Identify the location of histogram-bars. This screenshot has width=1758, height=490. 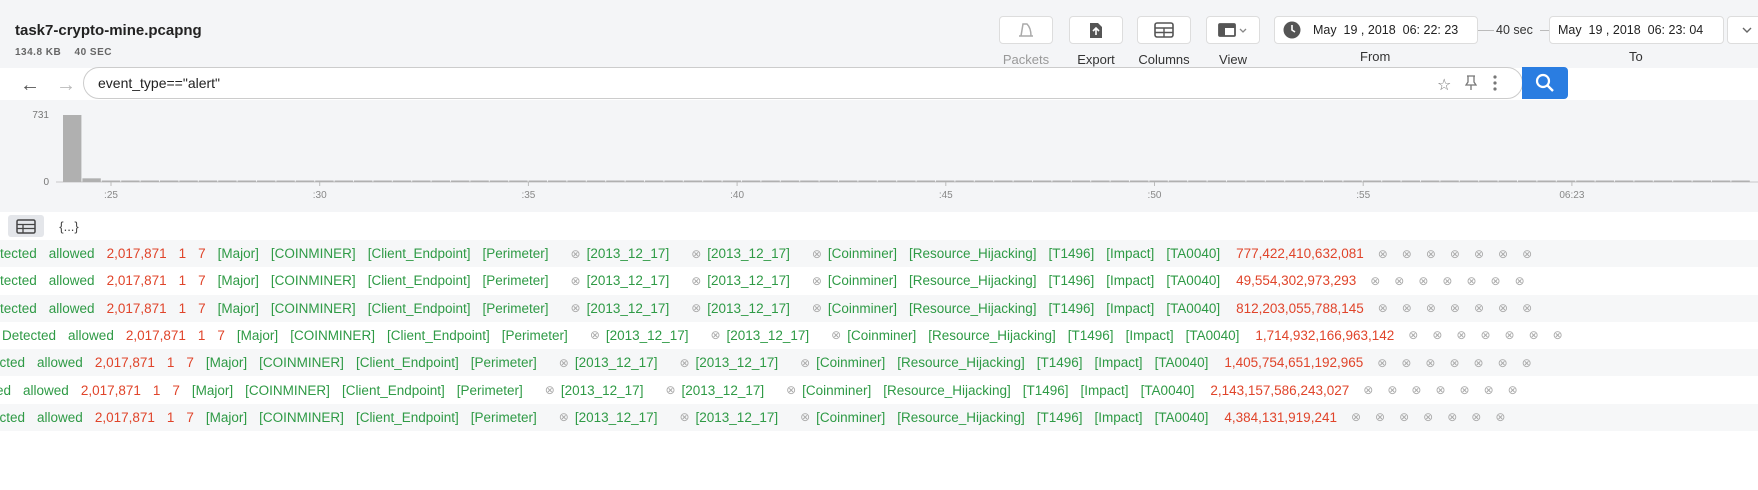
(906, 148).